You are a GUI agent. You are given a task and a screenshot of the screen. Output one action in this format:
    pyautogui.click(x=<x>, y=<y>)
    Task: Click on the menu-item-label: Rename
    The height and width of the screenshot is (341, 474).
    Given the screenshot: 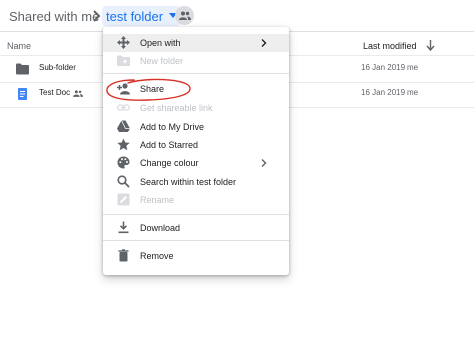 What is the action you would take?
    pyautogui.click(x=157, y=200)
    